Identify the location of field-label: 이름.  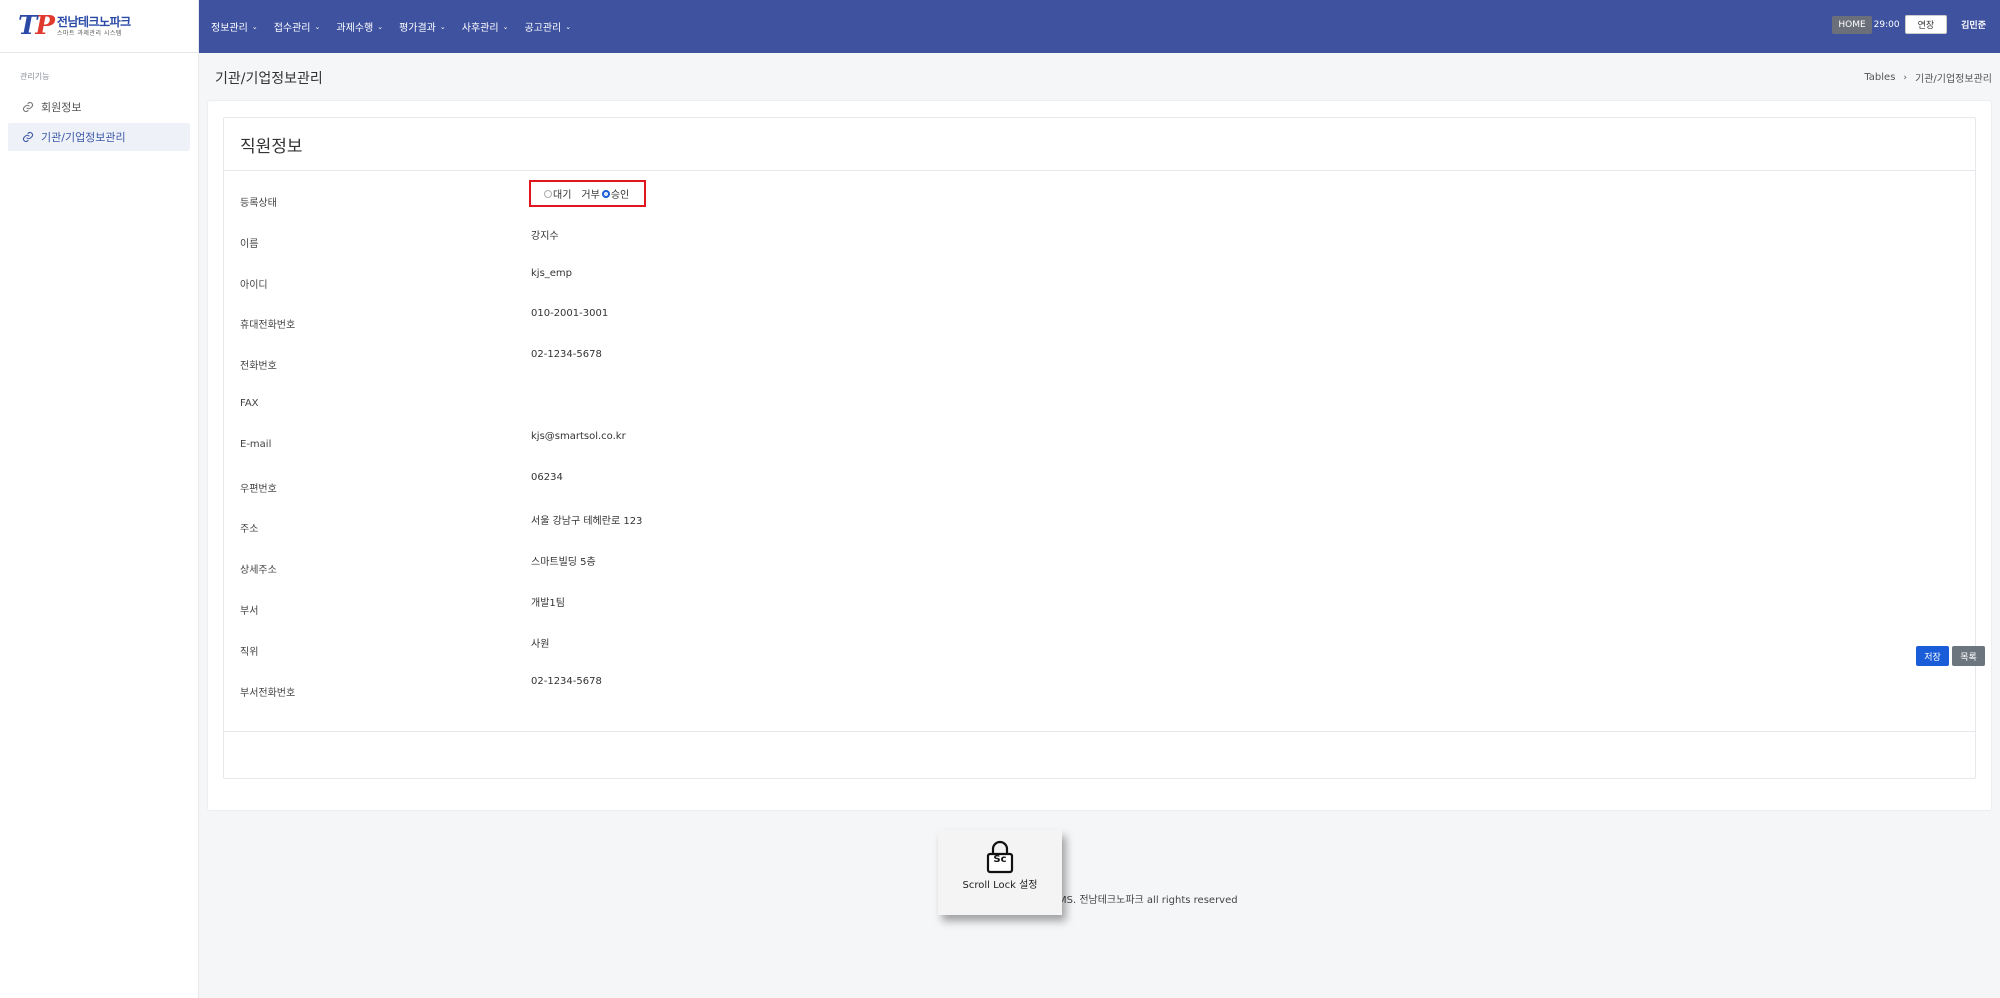
(249, 244).